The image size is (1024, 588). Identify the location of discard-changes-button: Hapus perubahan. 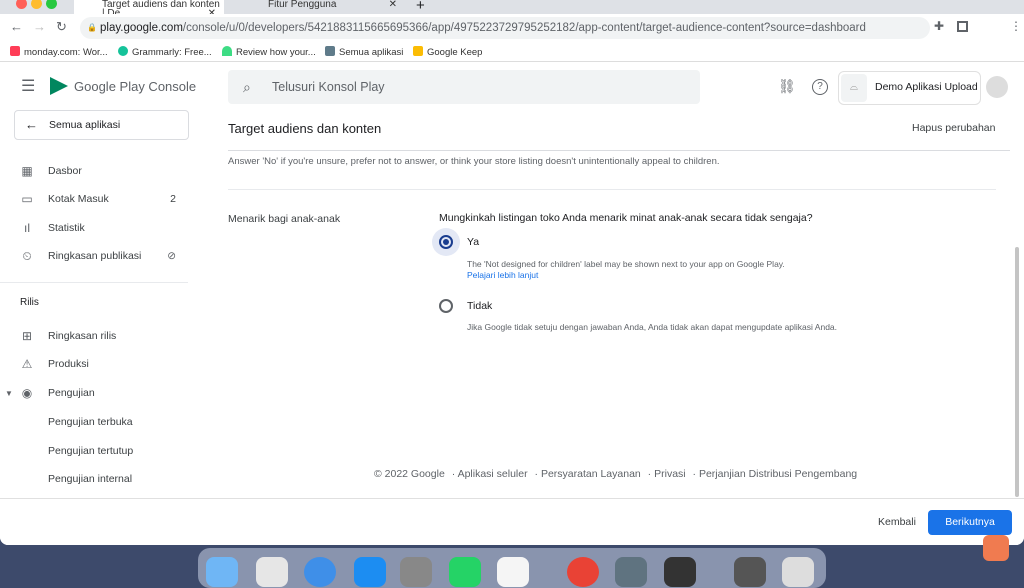
(953, 128).